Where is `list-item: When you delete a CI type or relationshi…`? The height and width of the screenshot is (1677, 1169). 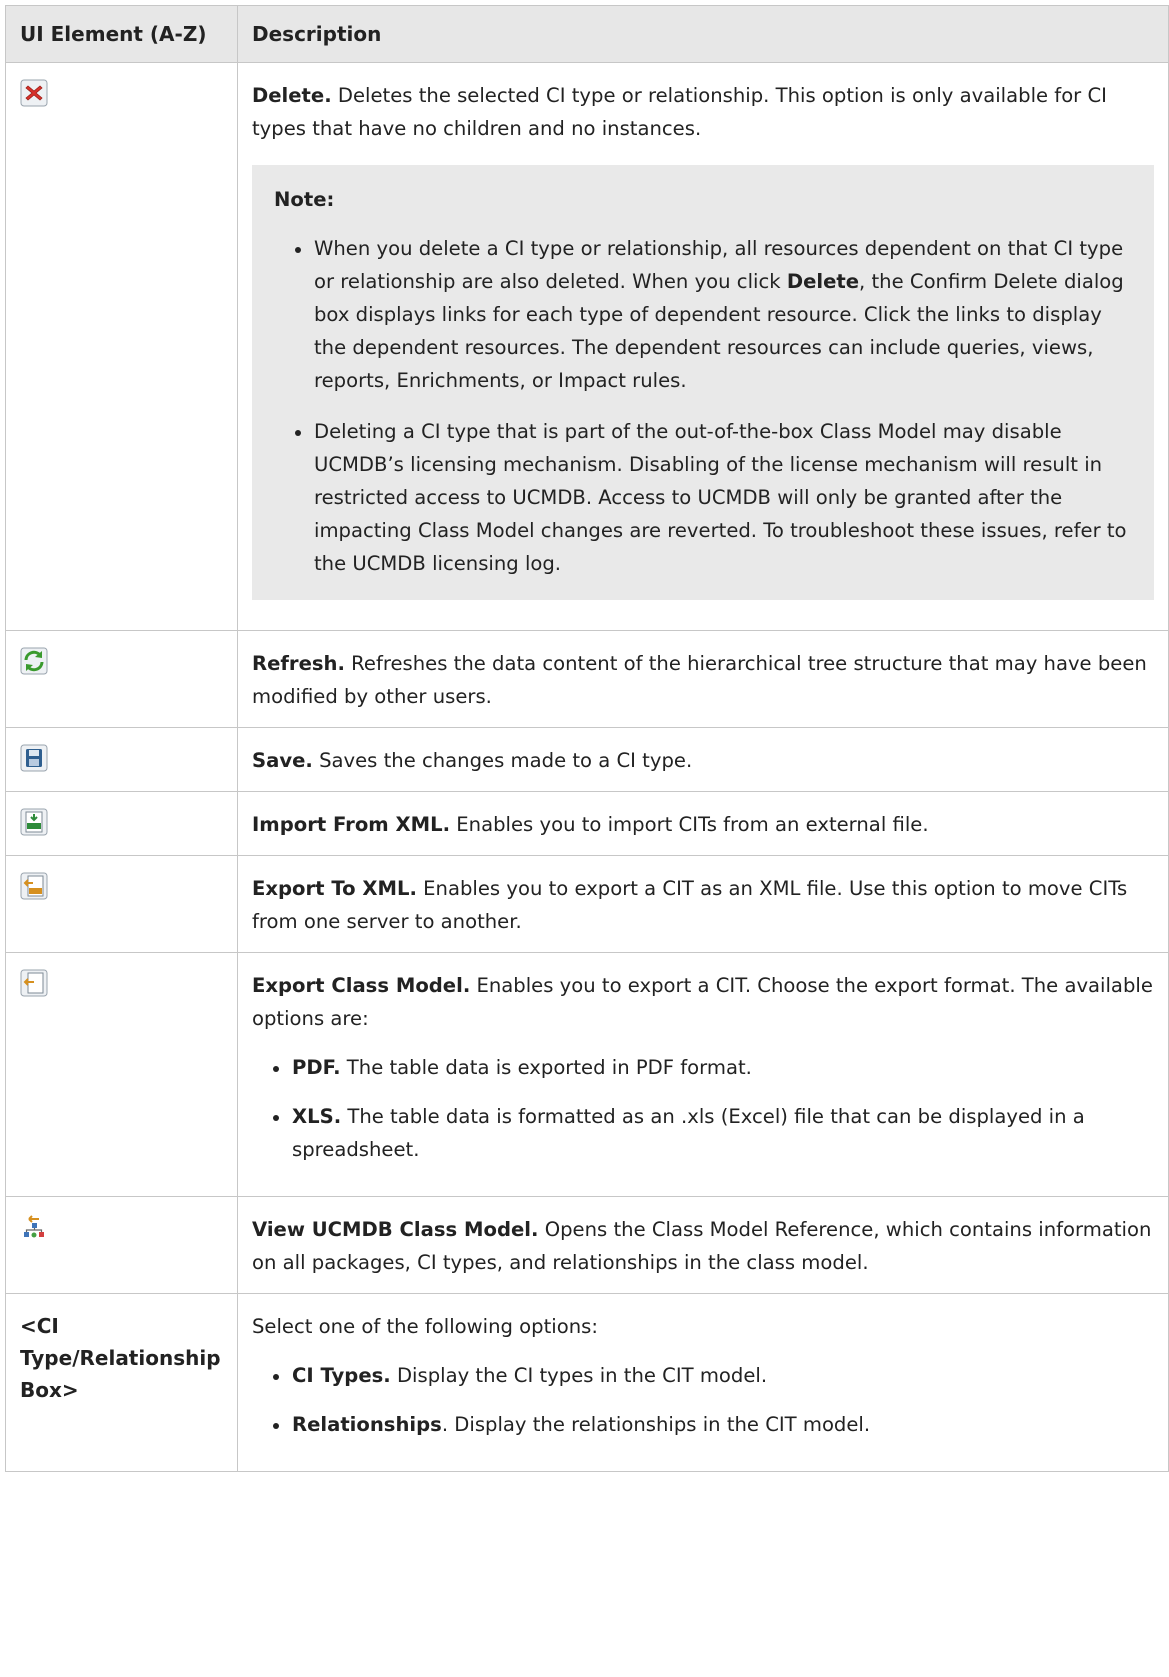
list-item: When you delete a CI type or relationshi… is located at coordinates (713, 314).